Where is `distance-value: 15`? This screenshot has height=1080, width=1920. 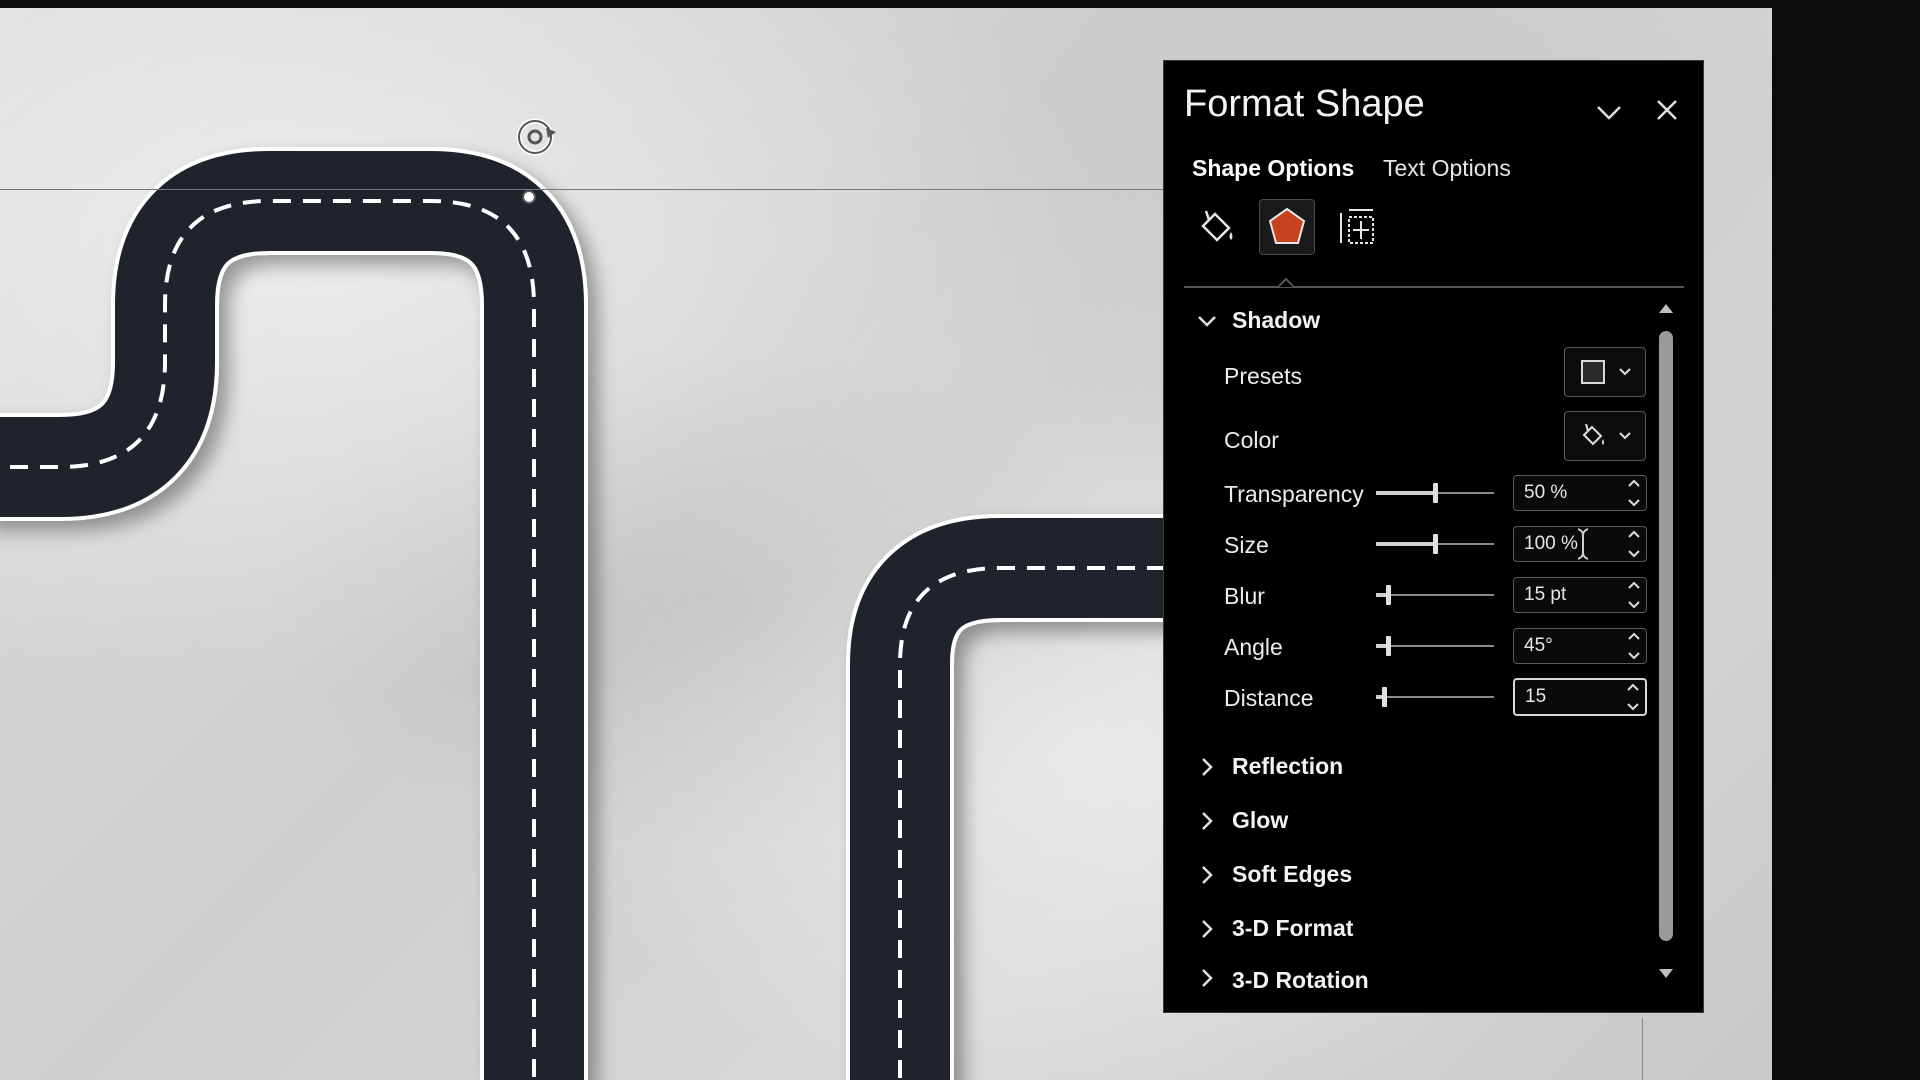
distance-value: 15 is located at coordinates (1568, 697).